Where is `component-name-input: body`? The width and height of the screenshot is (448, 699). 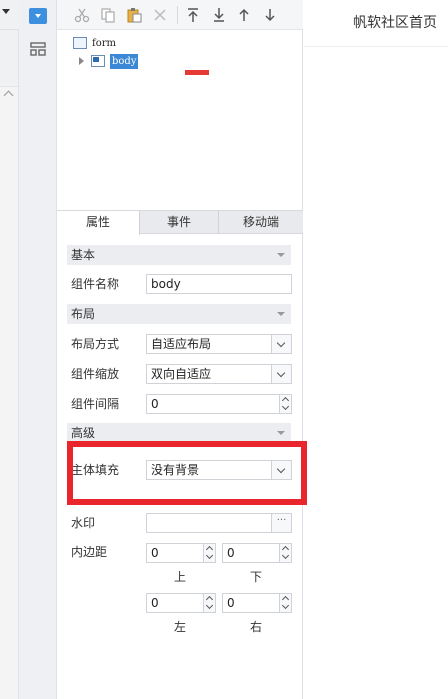
component-name-input: body is located at coordinates (219, 284).